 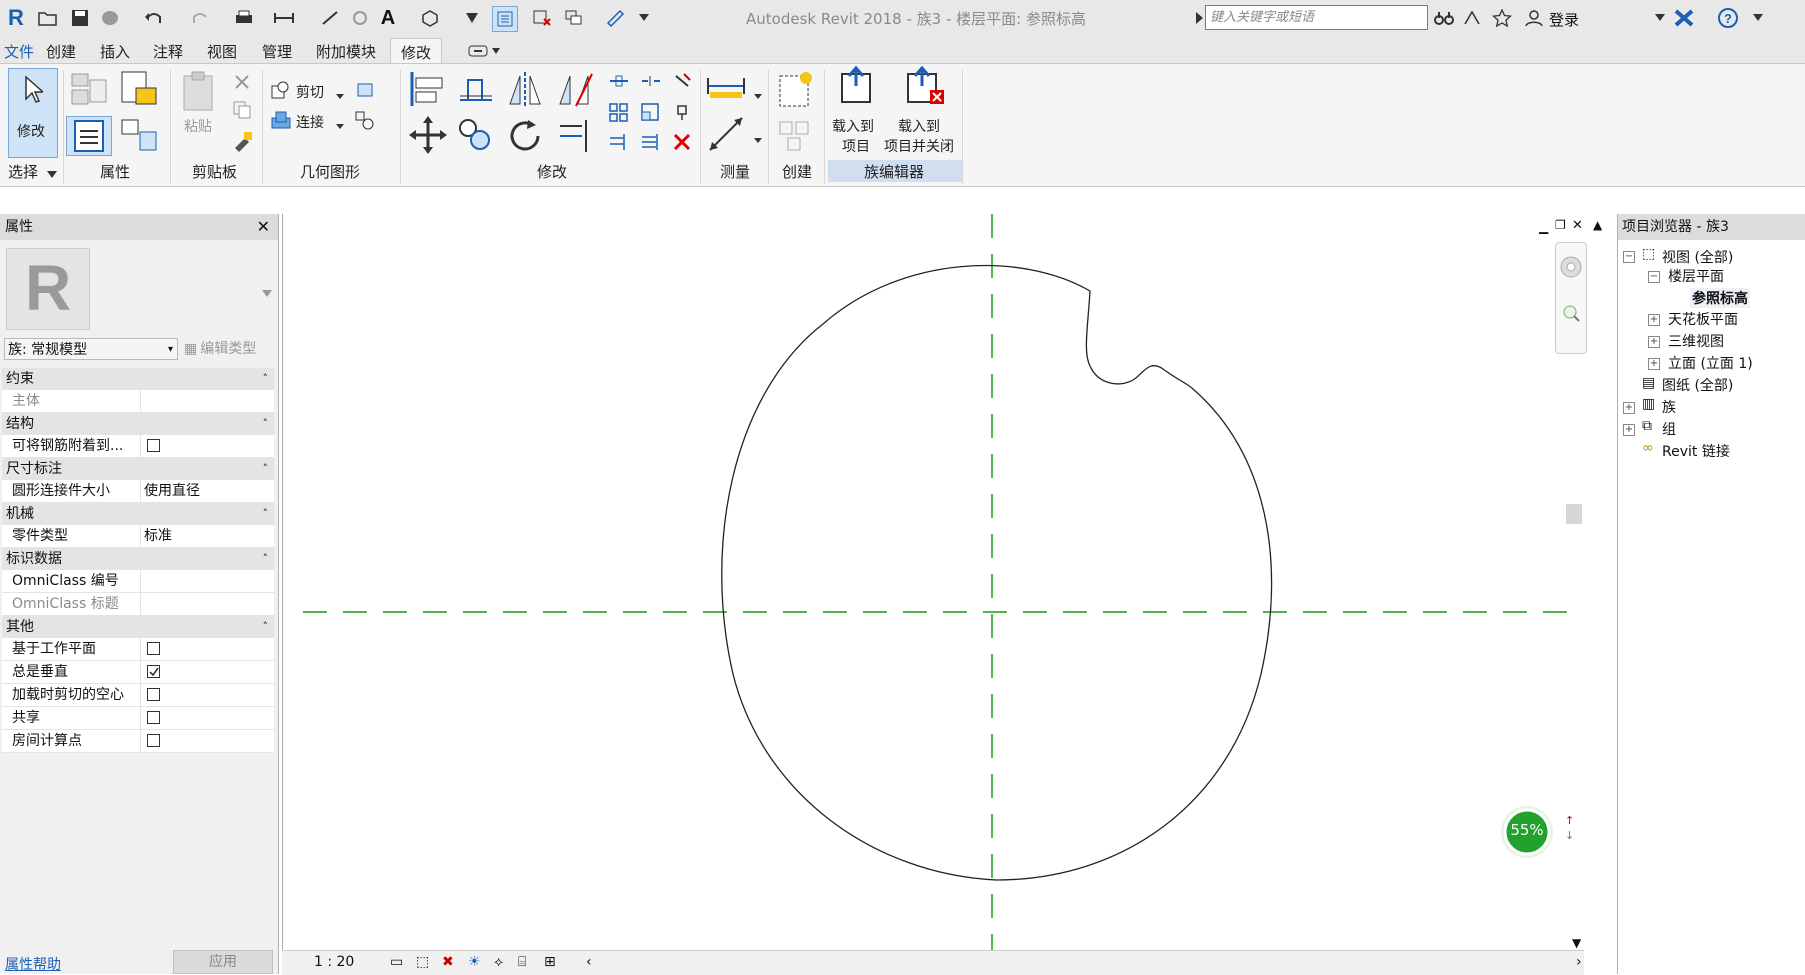 What do you see at coordinates (796, 92) in the screenshot?
I see `create-group-icon` at bounding box center [796, 92].